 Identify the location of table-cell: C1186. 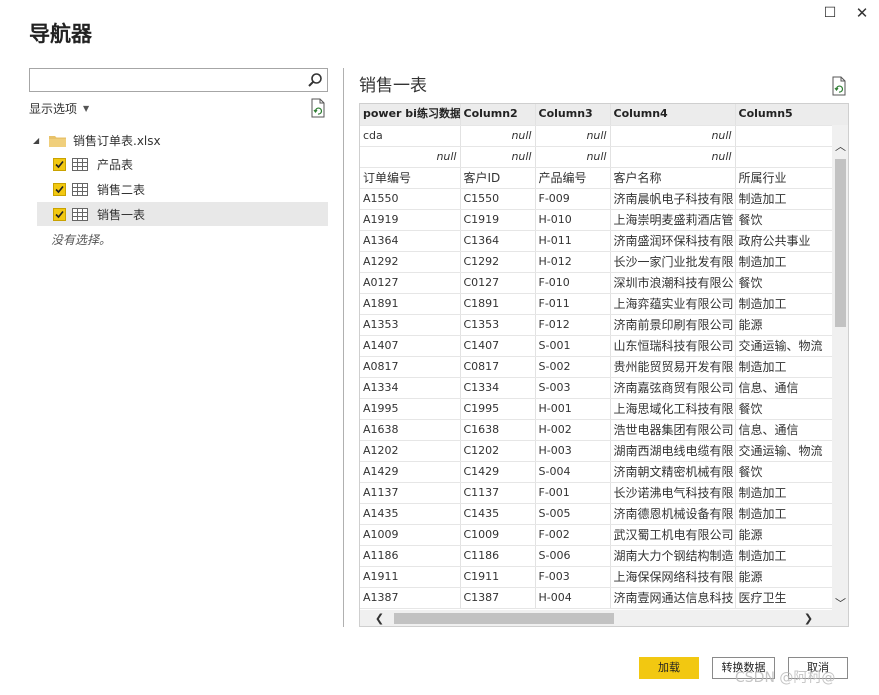
(498, 556).